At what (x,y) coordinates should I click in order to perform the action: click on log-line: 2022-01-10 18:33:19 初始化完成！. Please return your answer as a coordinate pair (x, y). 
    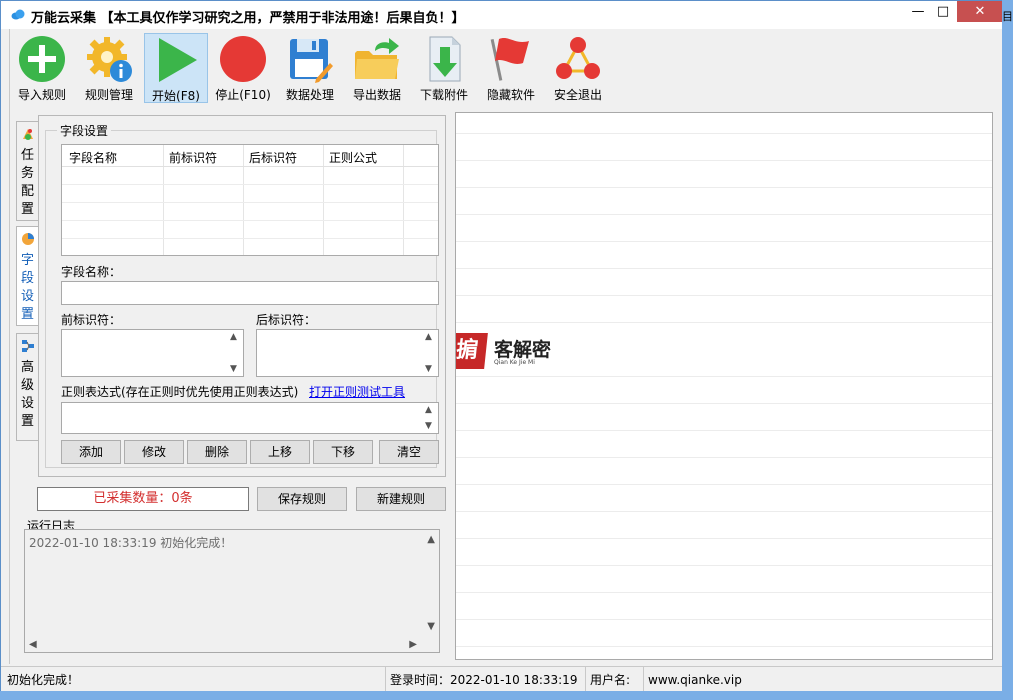
    Looking at the image, I should click on (131, 543).